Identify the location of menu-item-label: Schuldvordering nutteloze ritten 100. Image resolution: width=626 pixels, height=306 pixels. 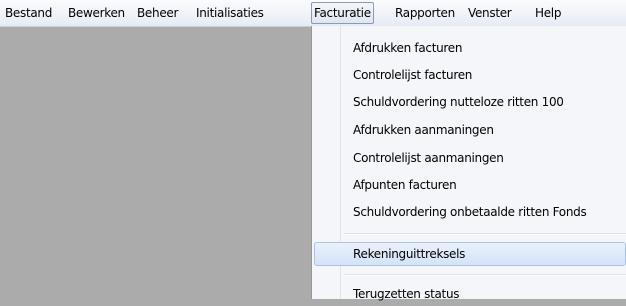
(458, 102).